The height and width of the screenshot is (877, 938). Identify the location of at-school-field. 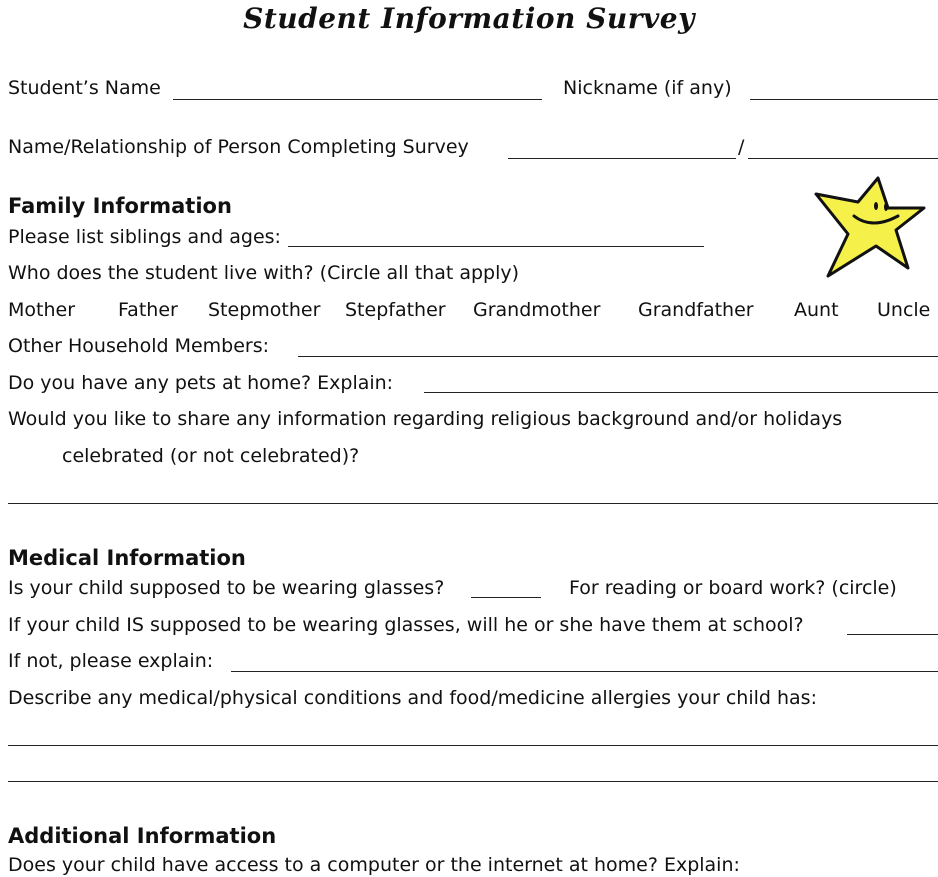
(892, 634).